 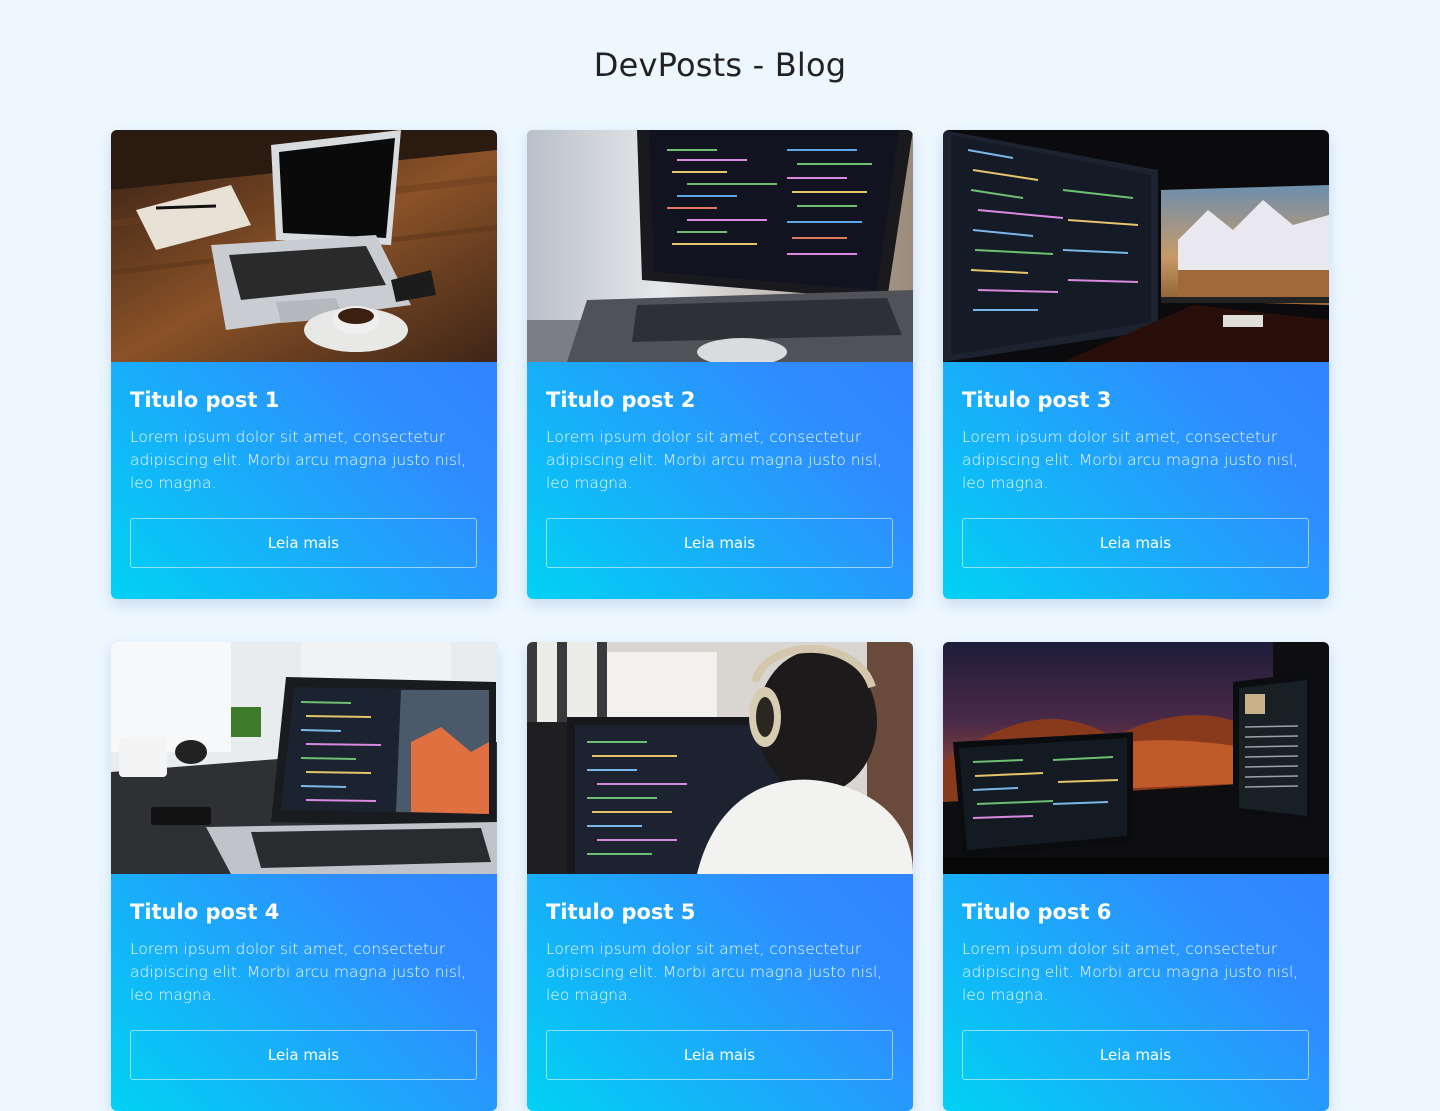 What do you see at coordinates (621, 912) in the screenshot?
I see `post-title: Titulo post 5` at bounding box center [621, 912].